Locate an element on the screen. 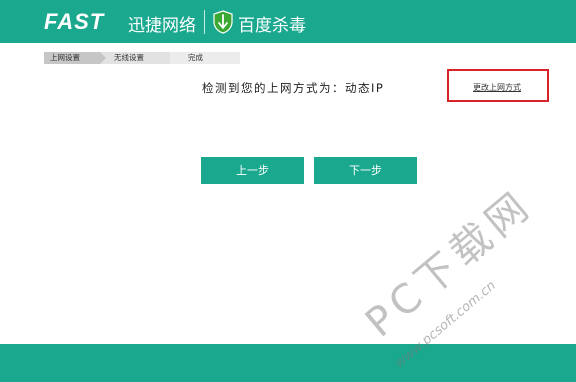 The height and width of the screenshot is (382, 576). shield-icon is located at coordinates (223, 22).